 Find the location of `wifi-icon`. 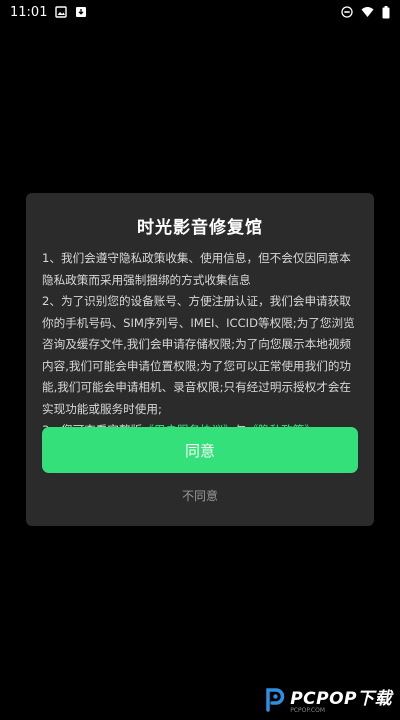

wifi-icon is located at coordinates (367, 12).